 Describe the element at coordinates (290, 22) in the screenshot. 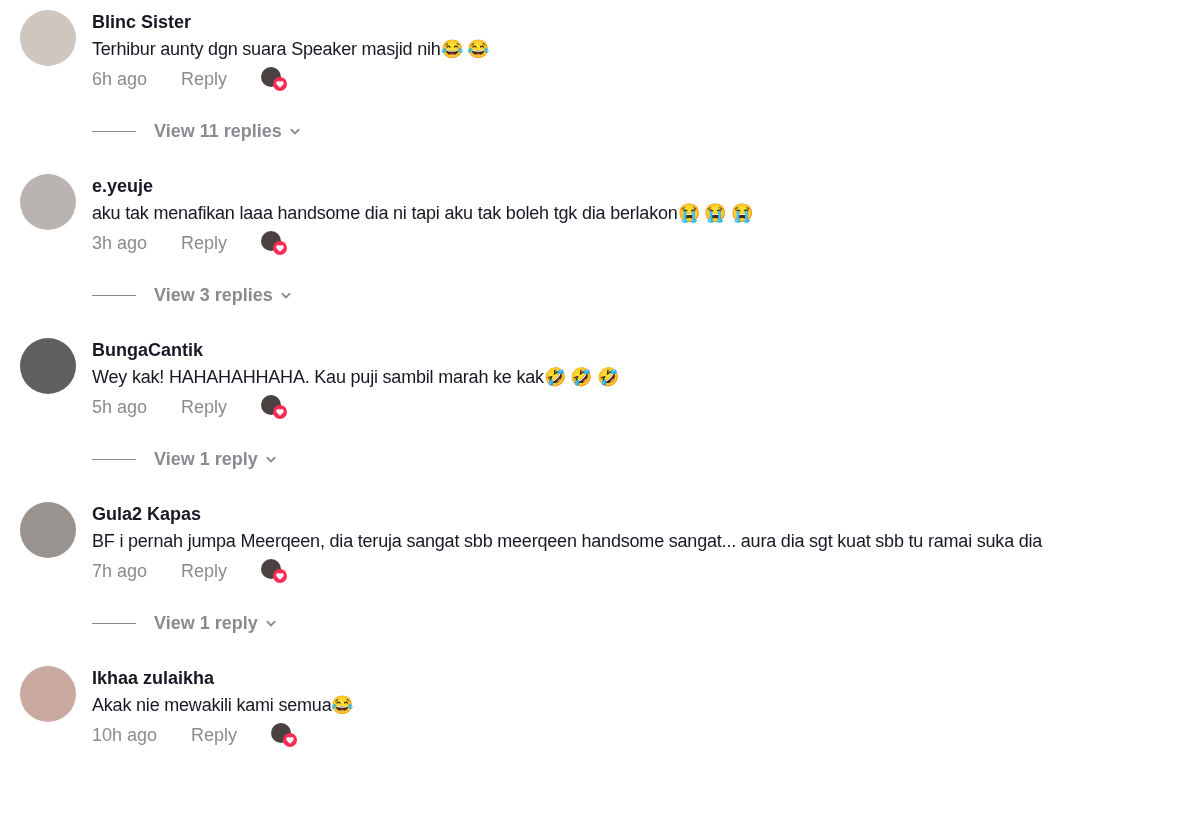

I see `username: Blinc Sister` at that location.